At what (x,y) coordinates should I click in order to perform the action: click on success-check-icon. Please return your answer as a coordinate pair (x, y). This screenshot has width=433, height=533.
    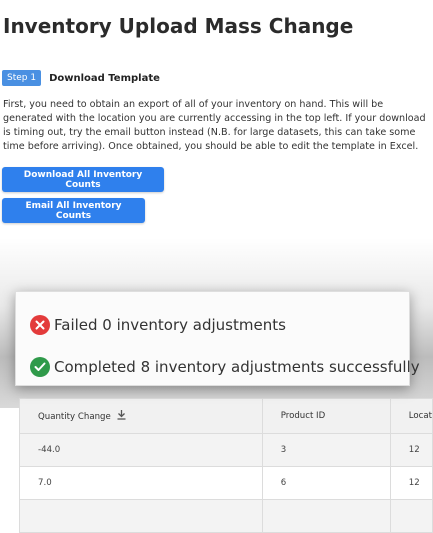
    Looking at the image, I should click on (40, 367).